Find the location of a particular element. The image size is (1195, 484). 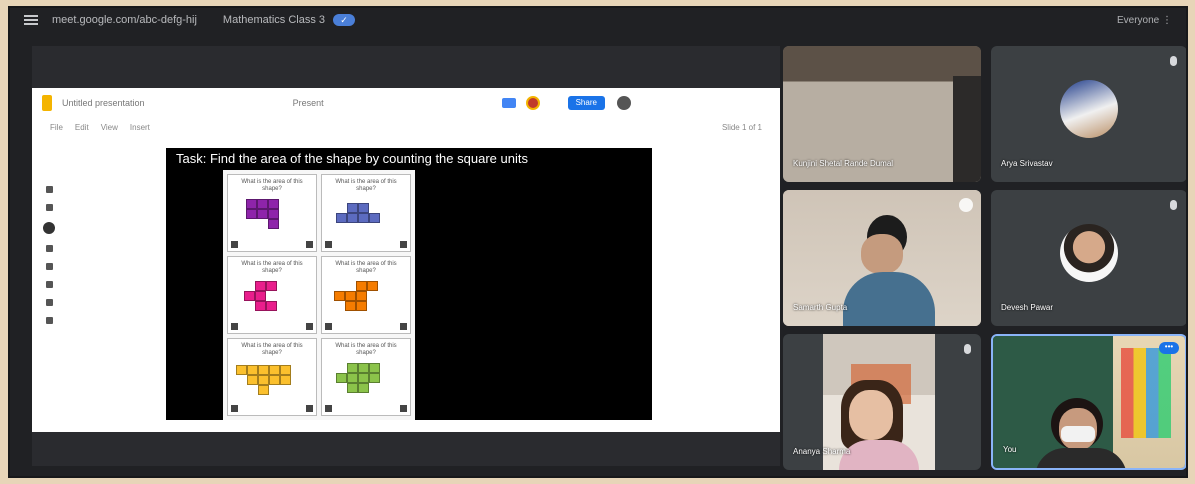

participant-tile: Samarth Gupta is located at coordinates (882, 258).